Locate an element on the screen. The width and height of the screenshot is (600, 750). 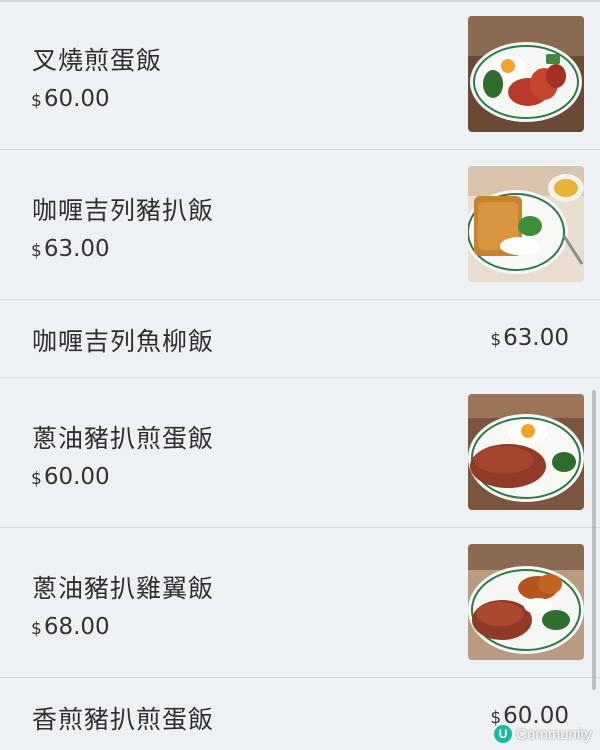
menu-item-name: 叉燒煎蛋飯 is located at coordinates (97, 60).